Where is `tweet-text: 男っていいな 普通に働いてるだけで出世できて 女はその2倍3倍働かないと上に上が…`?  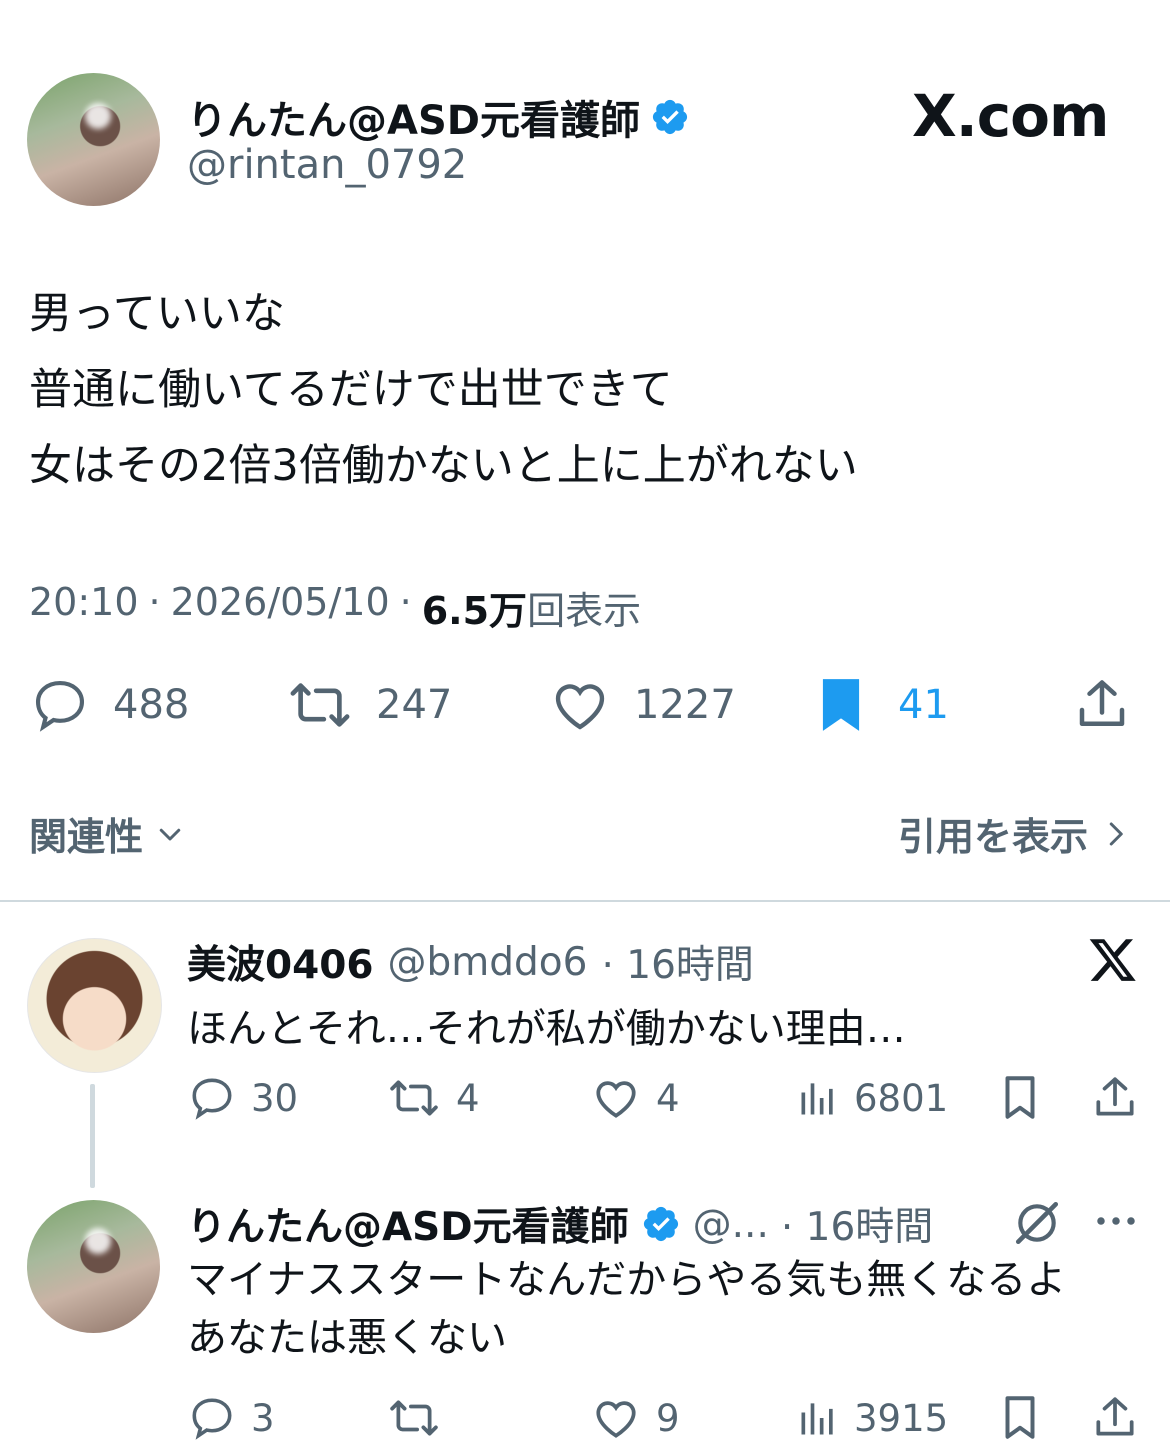 tweet-text: 男っていいな 普通に働いてるだけで出世できて 女はその2倍3倍働かないと上に上が… is located at coordinates (443, 390).